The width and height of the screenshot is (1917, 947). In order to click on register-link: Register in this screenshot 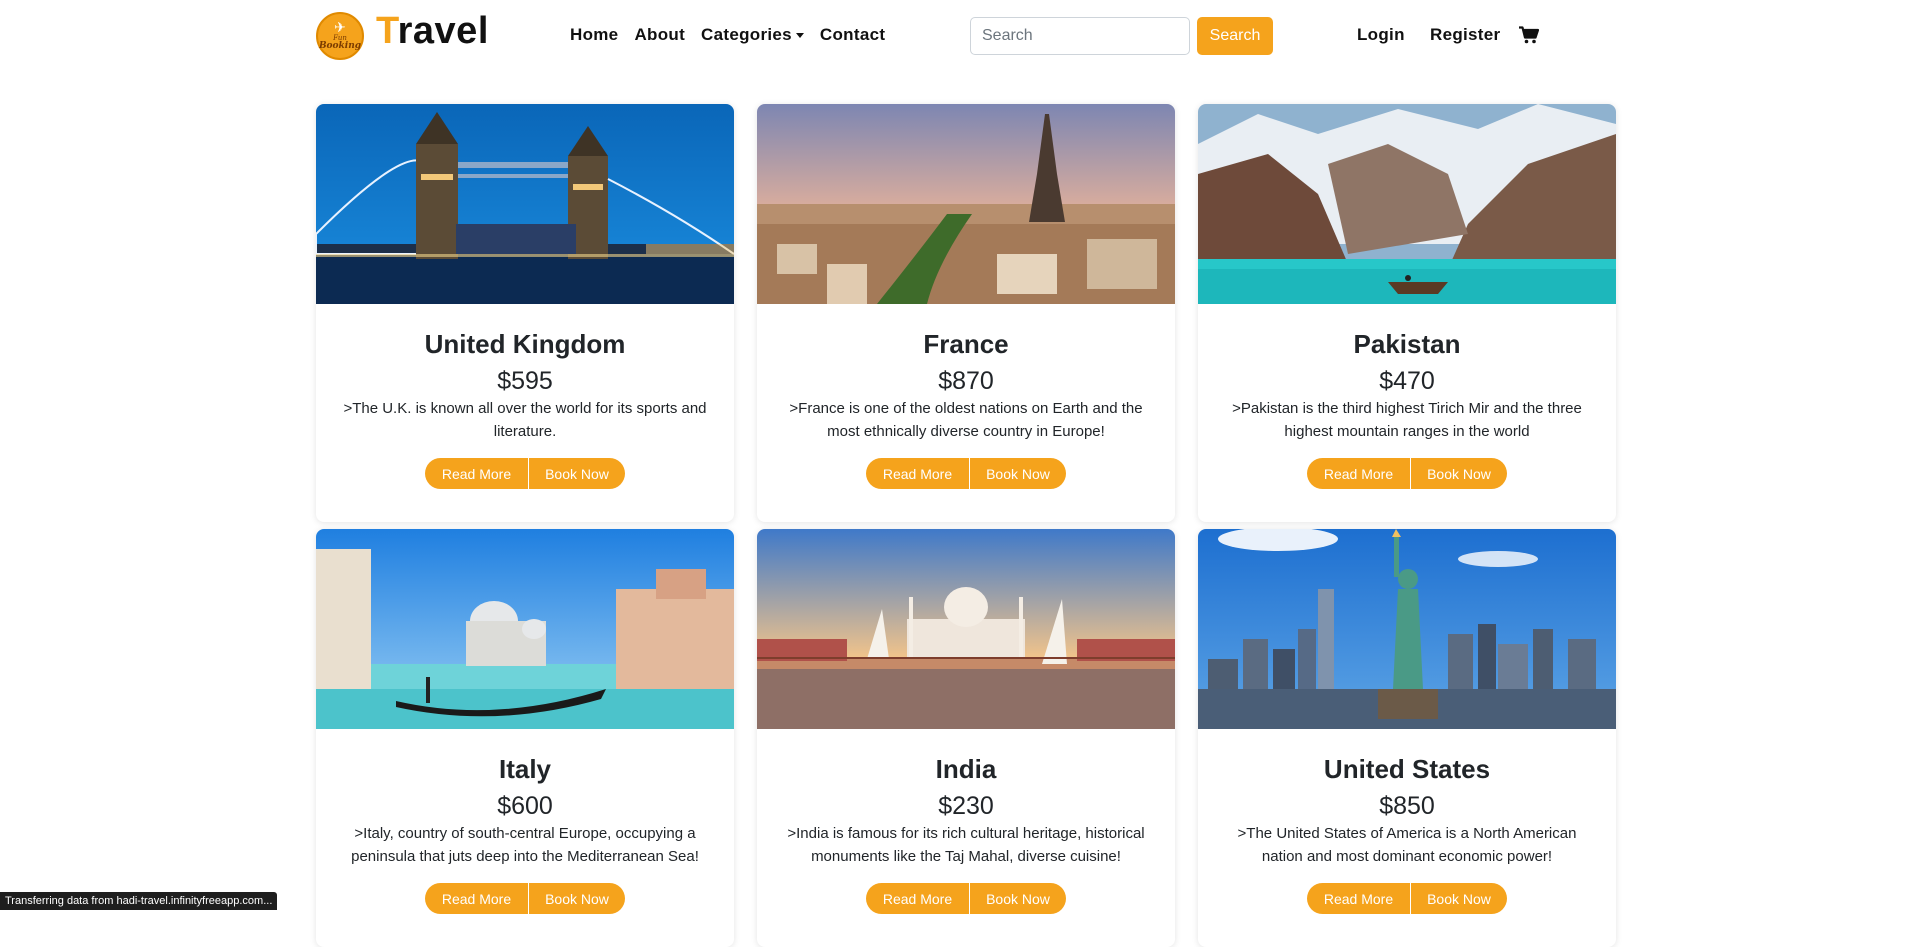, I will do `click(1465, 35)`.